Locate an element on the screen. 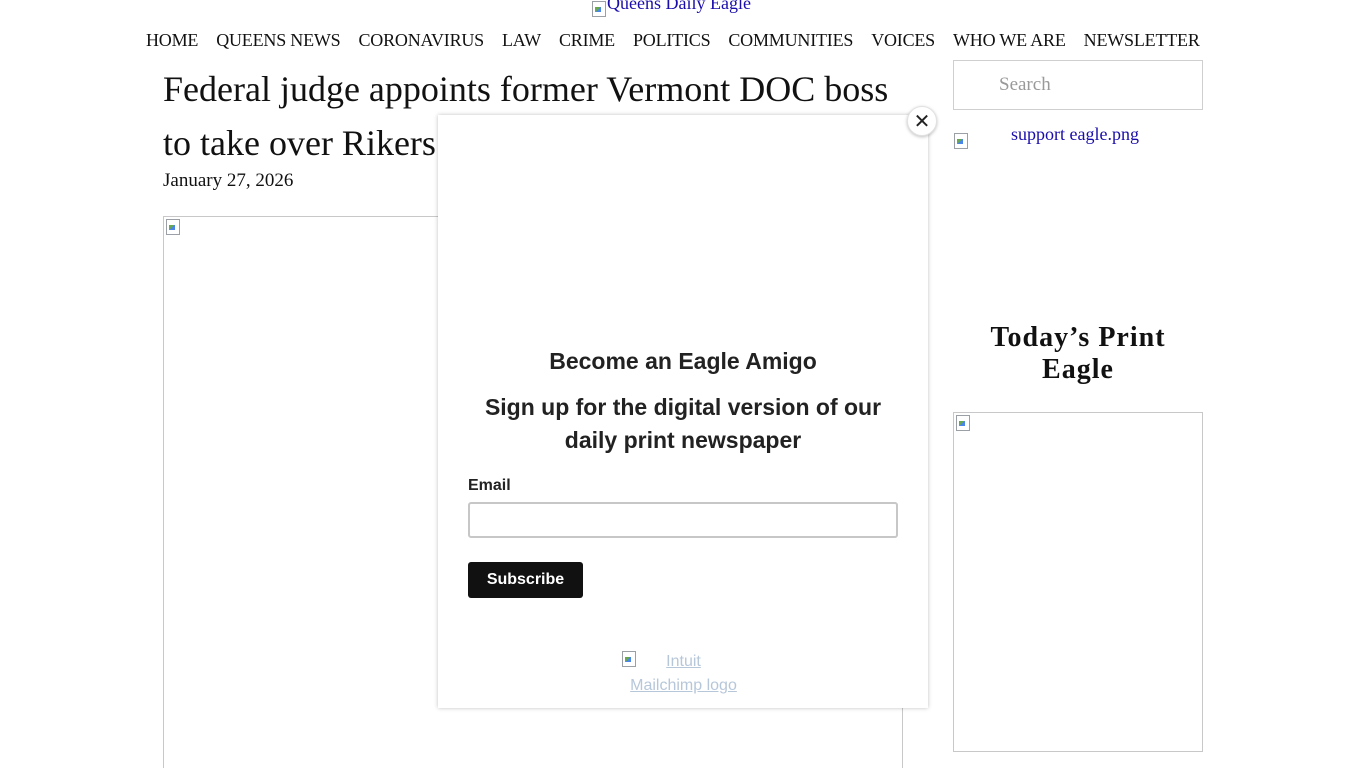 This screenshot has height=768, width=1366. nav-item-coronavirus: CORONAVIRUS is located at coordinates (422, 40).